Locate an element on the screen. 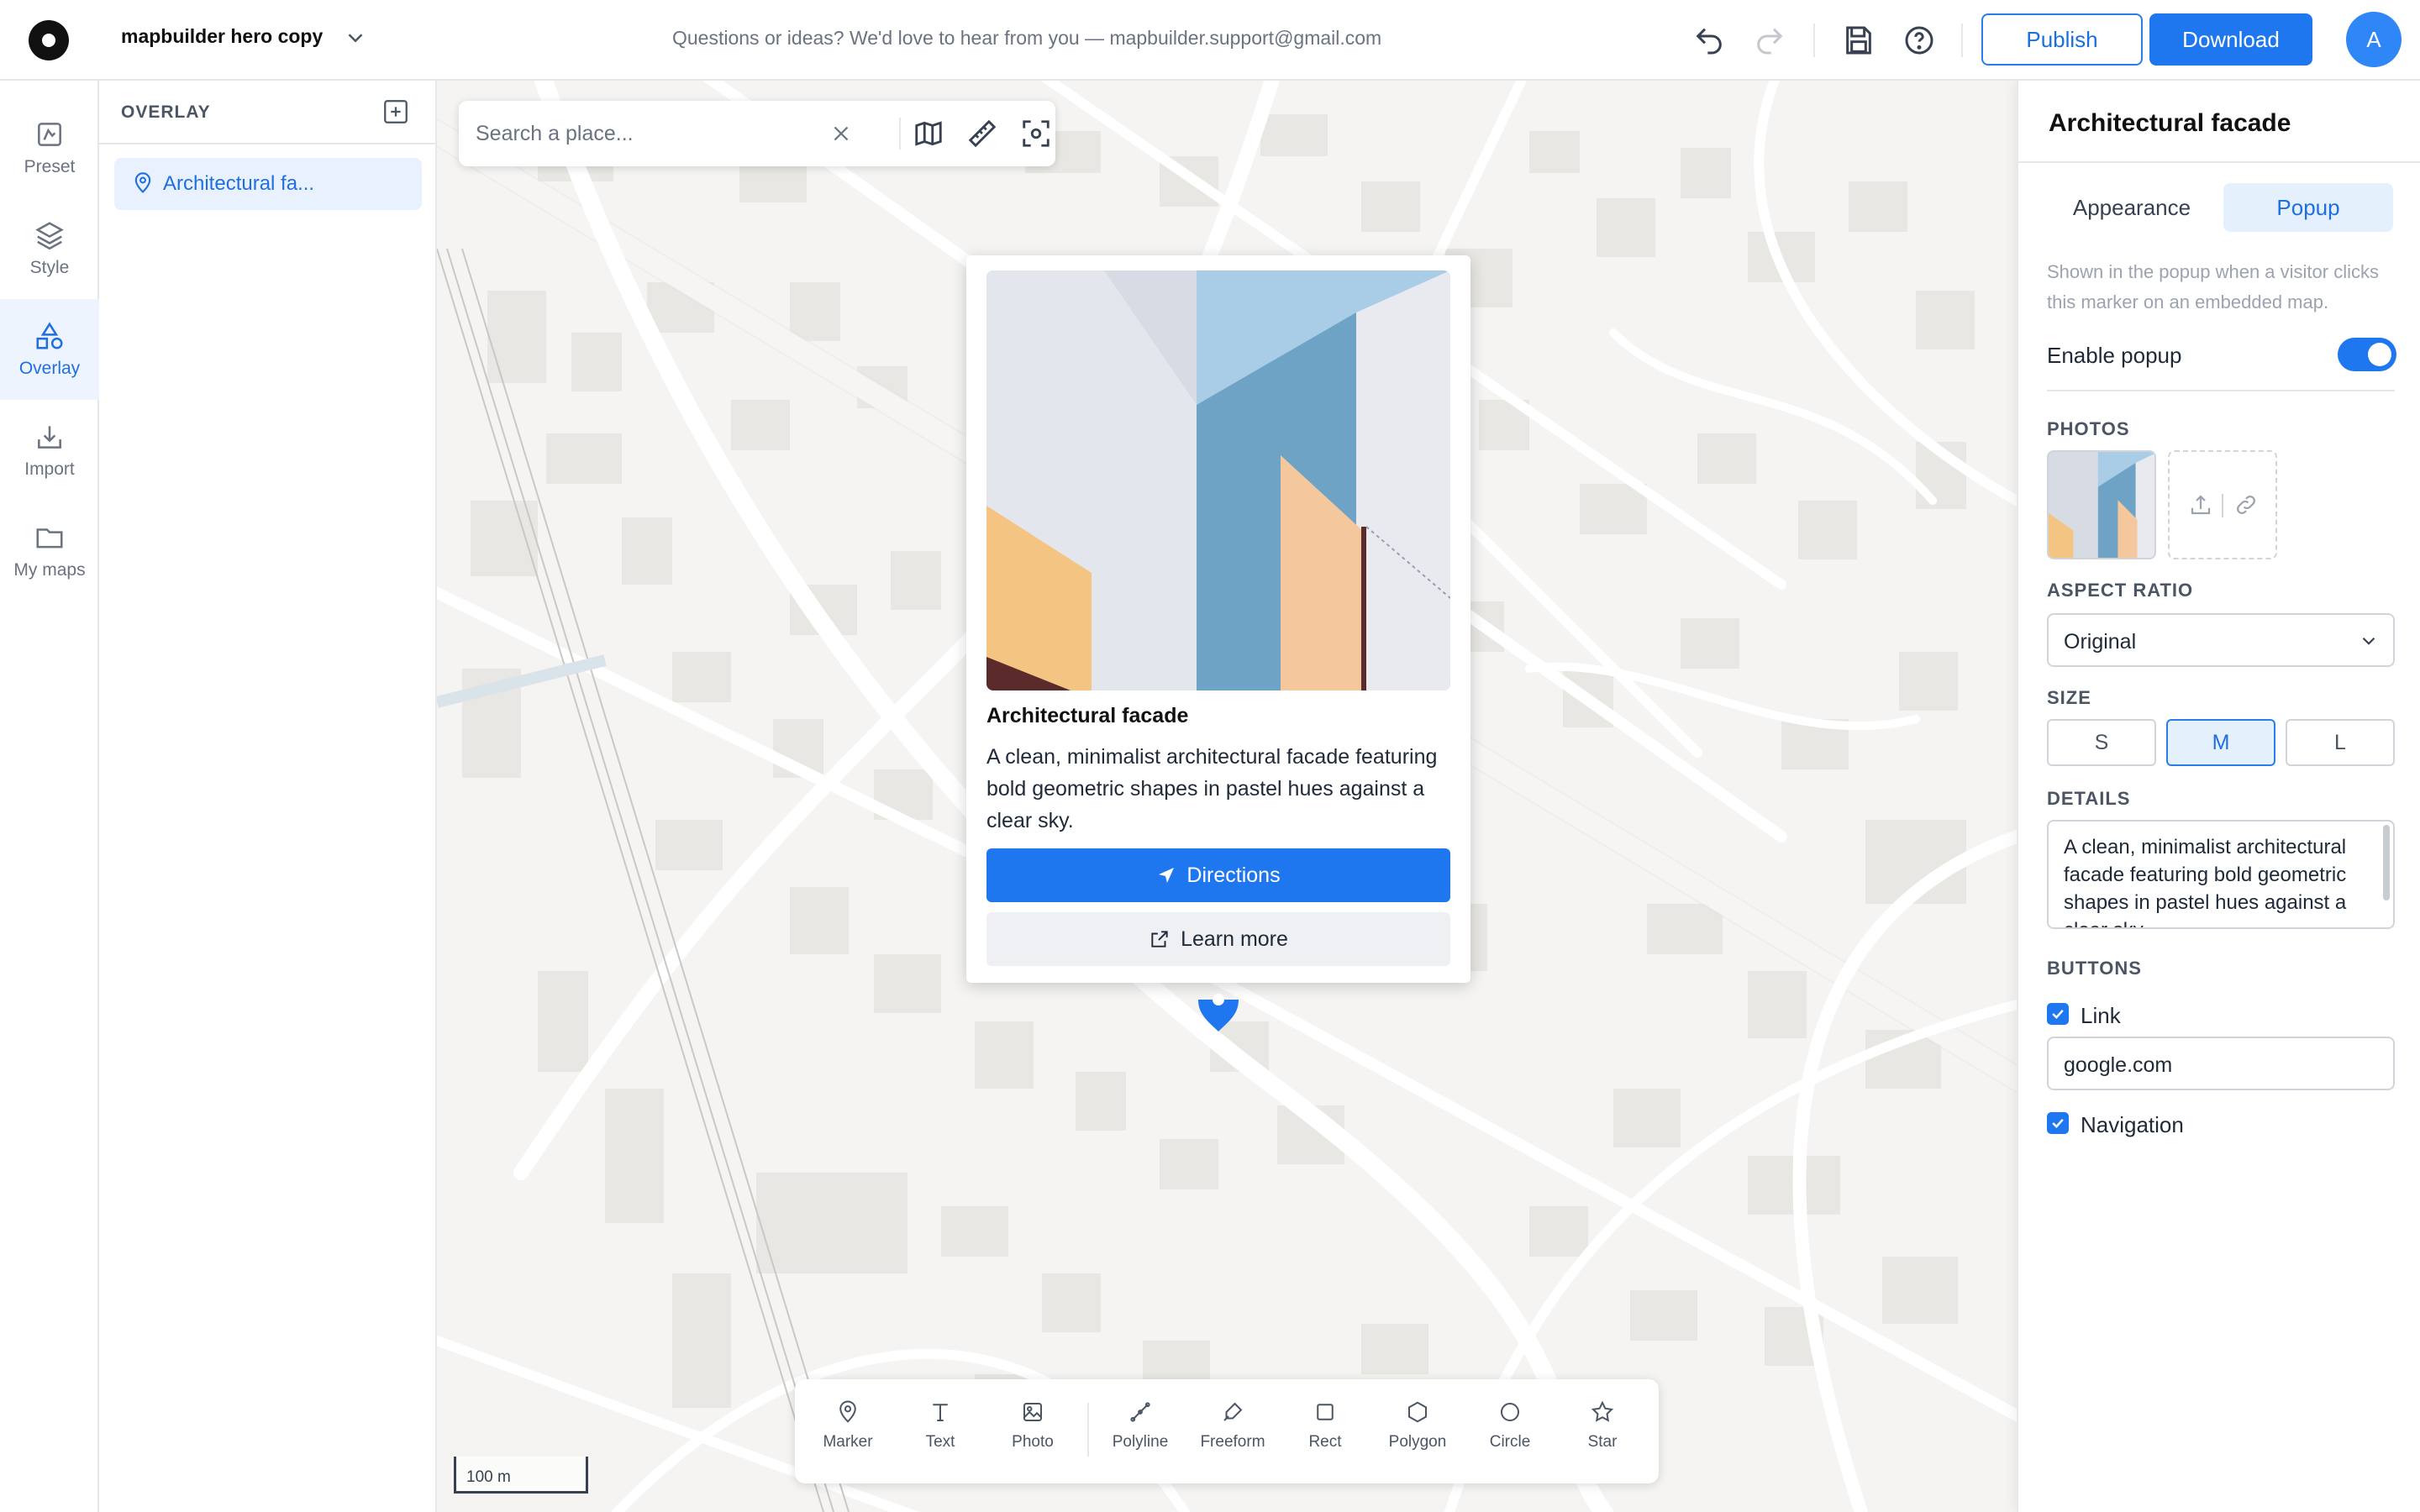  rail-label: Style is located at coordinates (50, 267).